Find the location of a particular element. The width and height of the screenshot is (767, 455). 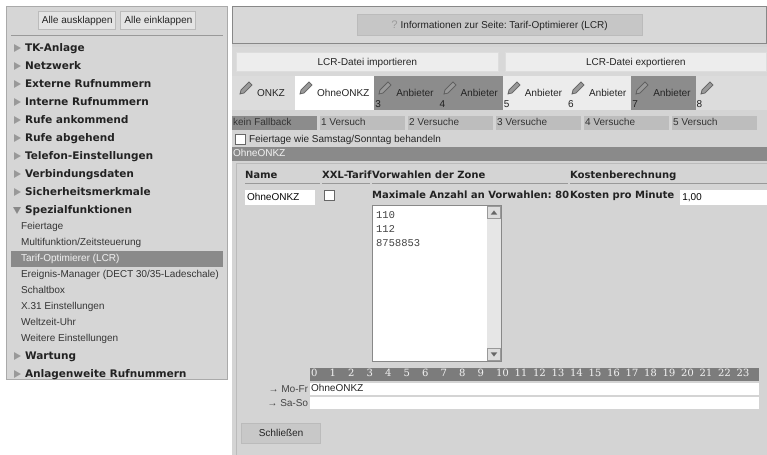

nav-item: X.31 Einstellungen is located at coordinates (117, 307).